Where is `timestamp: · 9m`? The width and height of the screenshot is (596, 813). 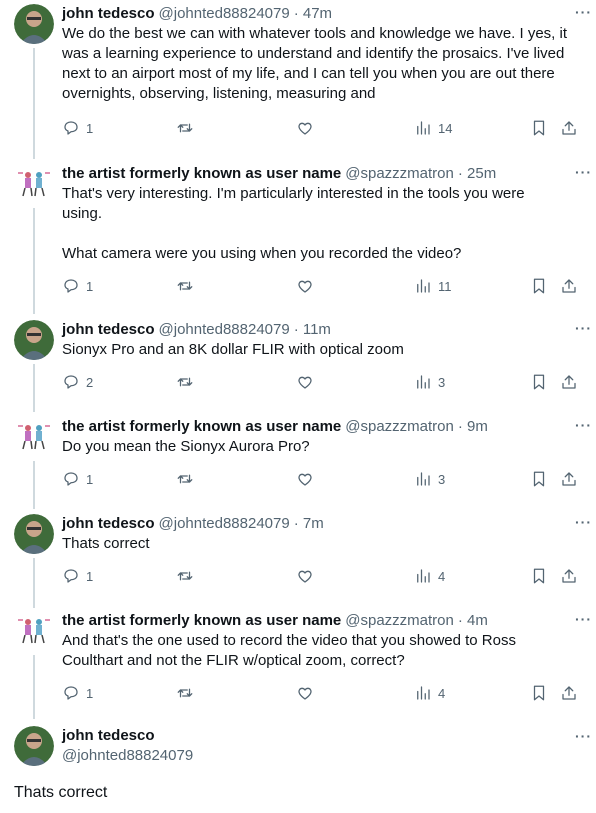 timestamp: · 9m is located at coordinates (473, 427).